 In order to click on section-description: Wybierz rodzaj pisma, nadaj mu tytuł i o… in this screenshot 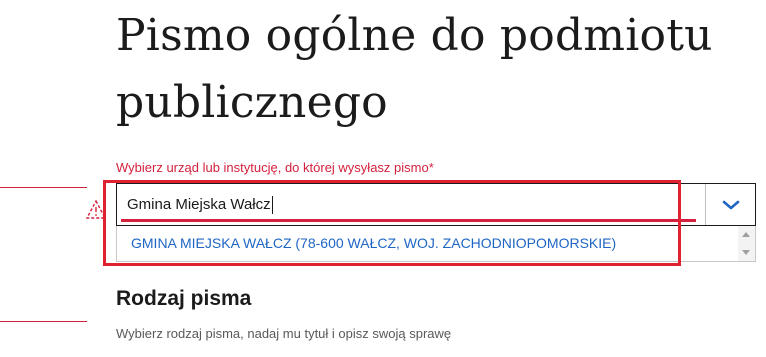, I will do `click(284, 333)`.